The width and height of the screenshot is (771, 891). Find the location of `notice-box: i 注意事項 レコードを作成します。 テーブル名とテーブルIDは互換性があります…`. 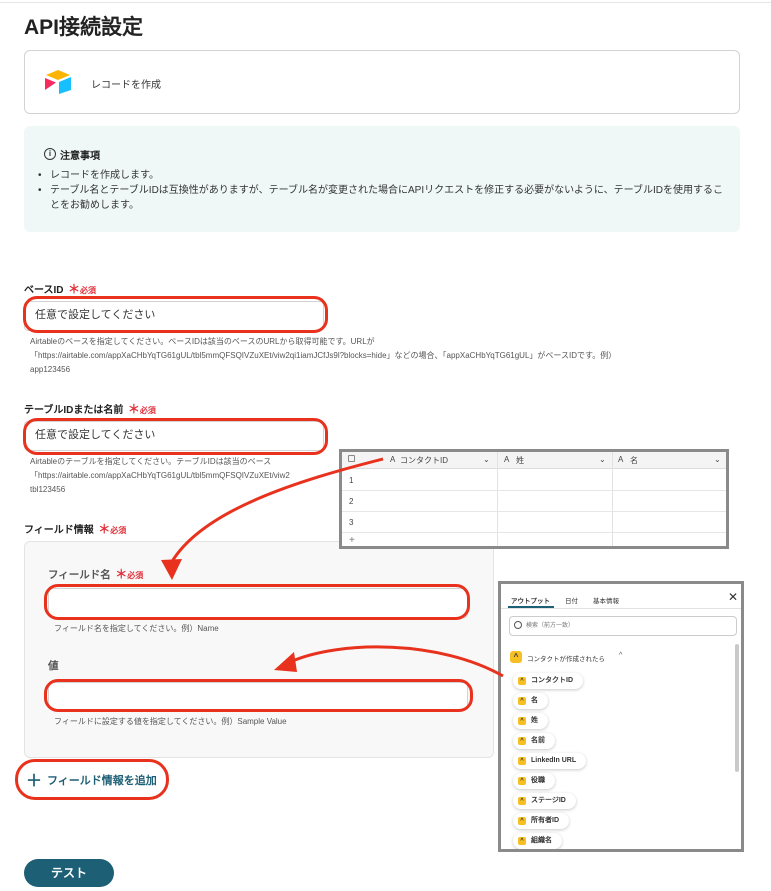

notice-box: i 注意事項 レコードを作成します。 テーブル名とテーブルIDは互換性があります… is located at coordinates (382, 179).